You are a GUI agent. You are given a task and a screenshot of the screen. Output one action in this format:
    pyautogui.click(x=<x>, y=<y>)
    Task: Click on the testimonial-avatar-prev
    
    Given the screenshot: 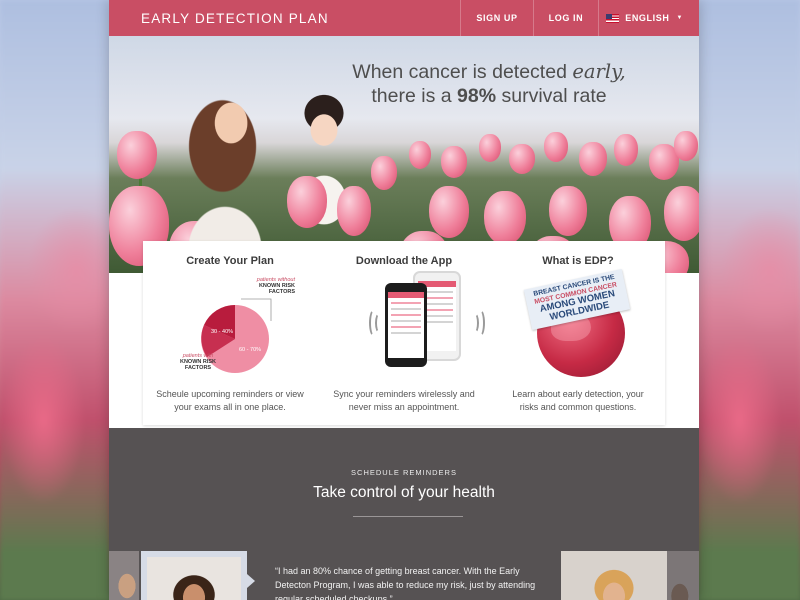 What is the action you would take?
    pyautogui.click(x=124, y=575)
    